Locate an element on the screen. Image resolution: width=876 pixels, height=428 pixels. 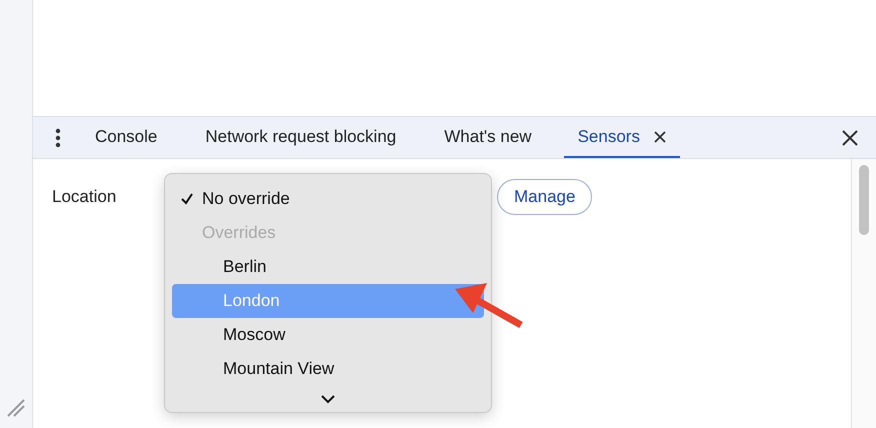
menu-option: Berlin is located at coordinates (328, 267).